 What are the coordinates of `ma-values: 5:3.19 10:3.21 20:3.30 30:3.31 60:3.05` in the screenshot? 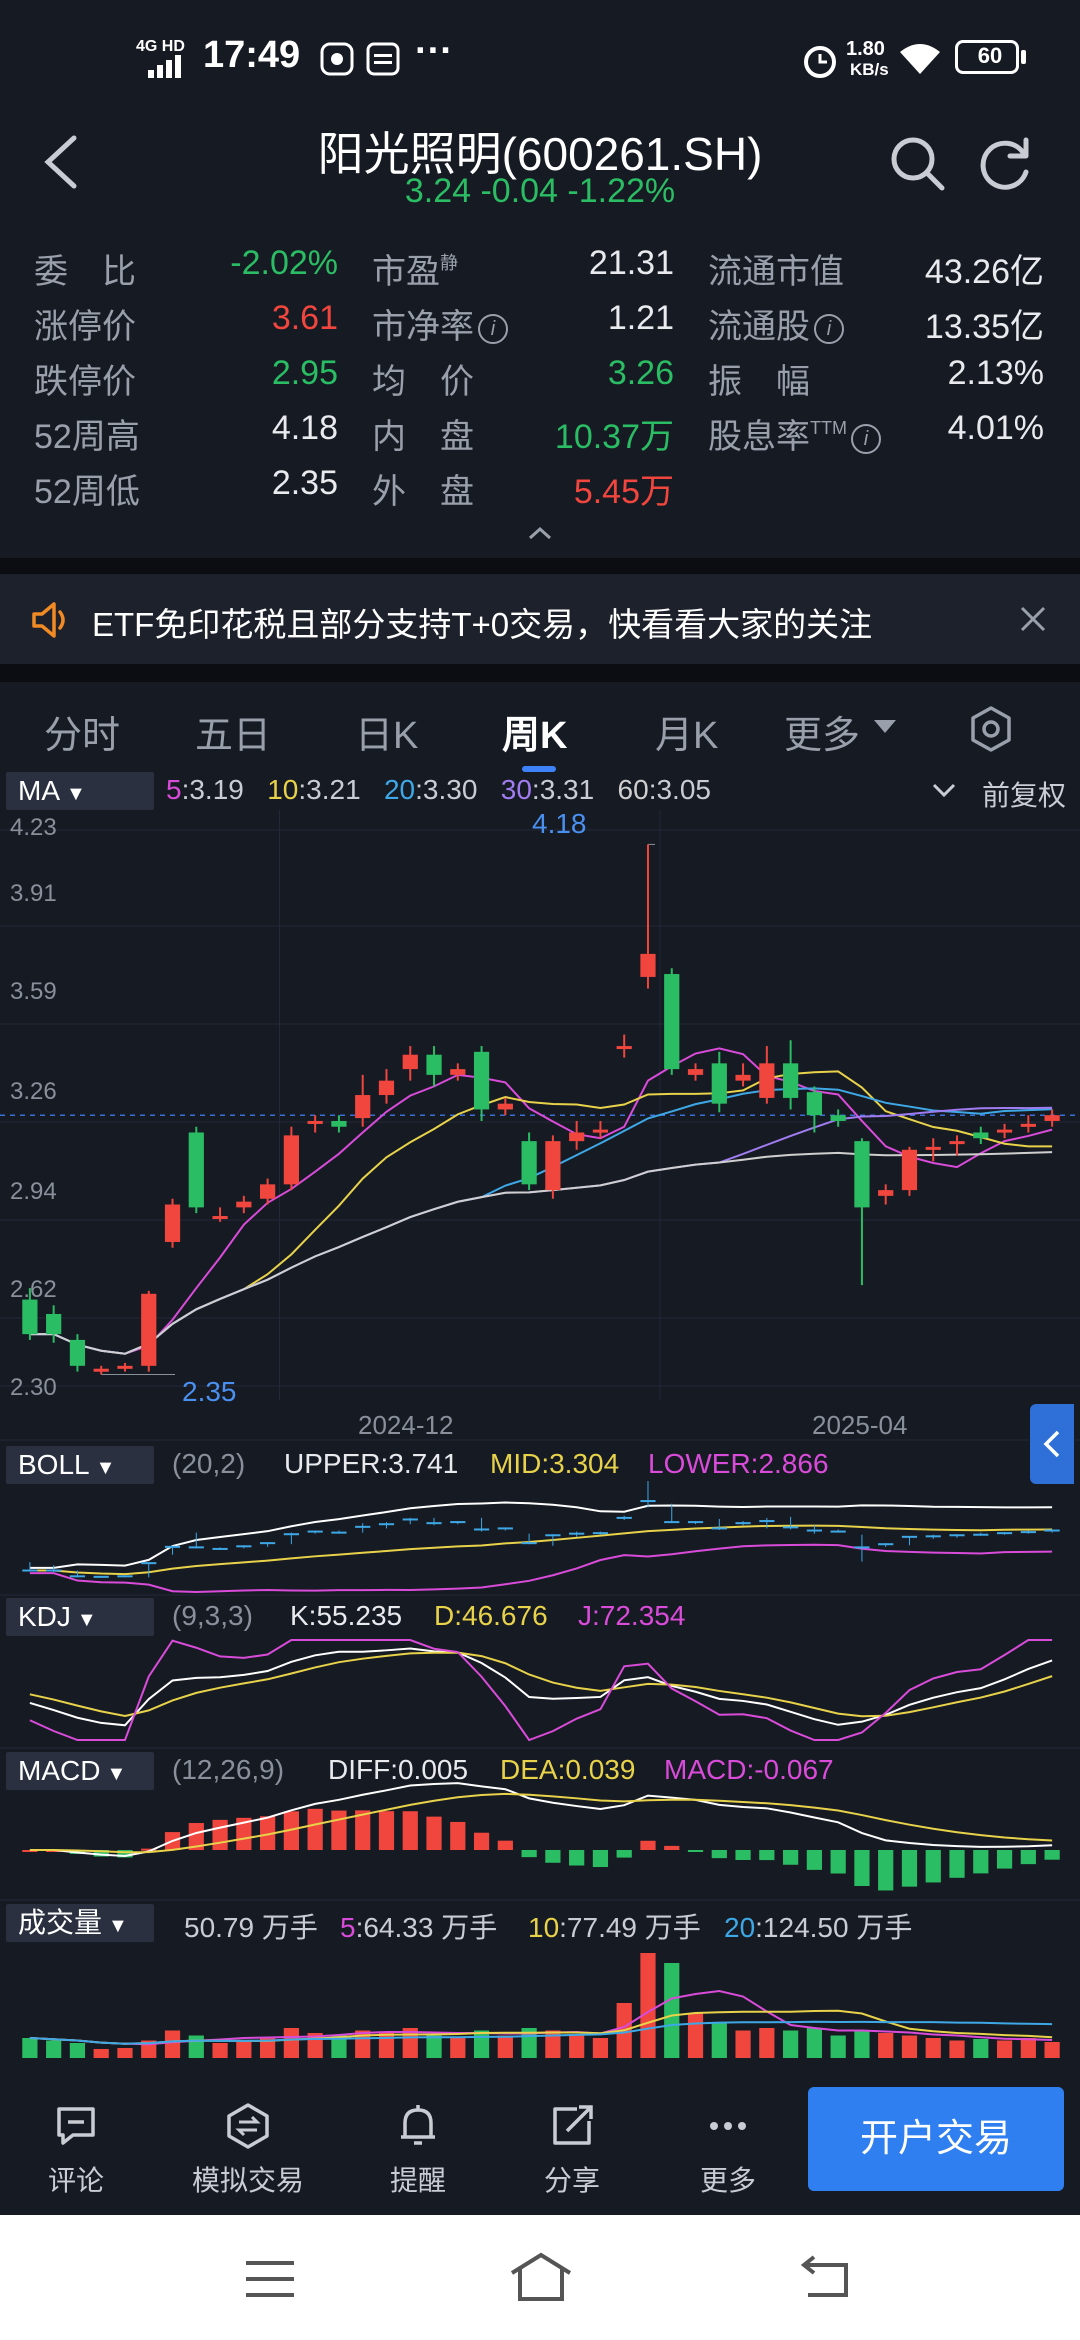 It's located at (438, 789).